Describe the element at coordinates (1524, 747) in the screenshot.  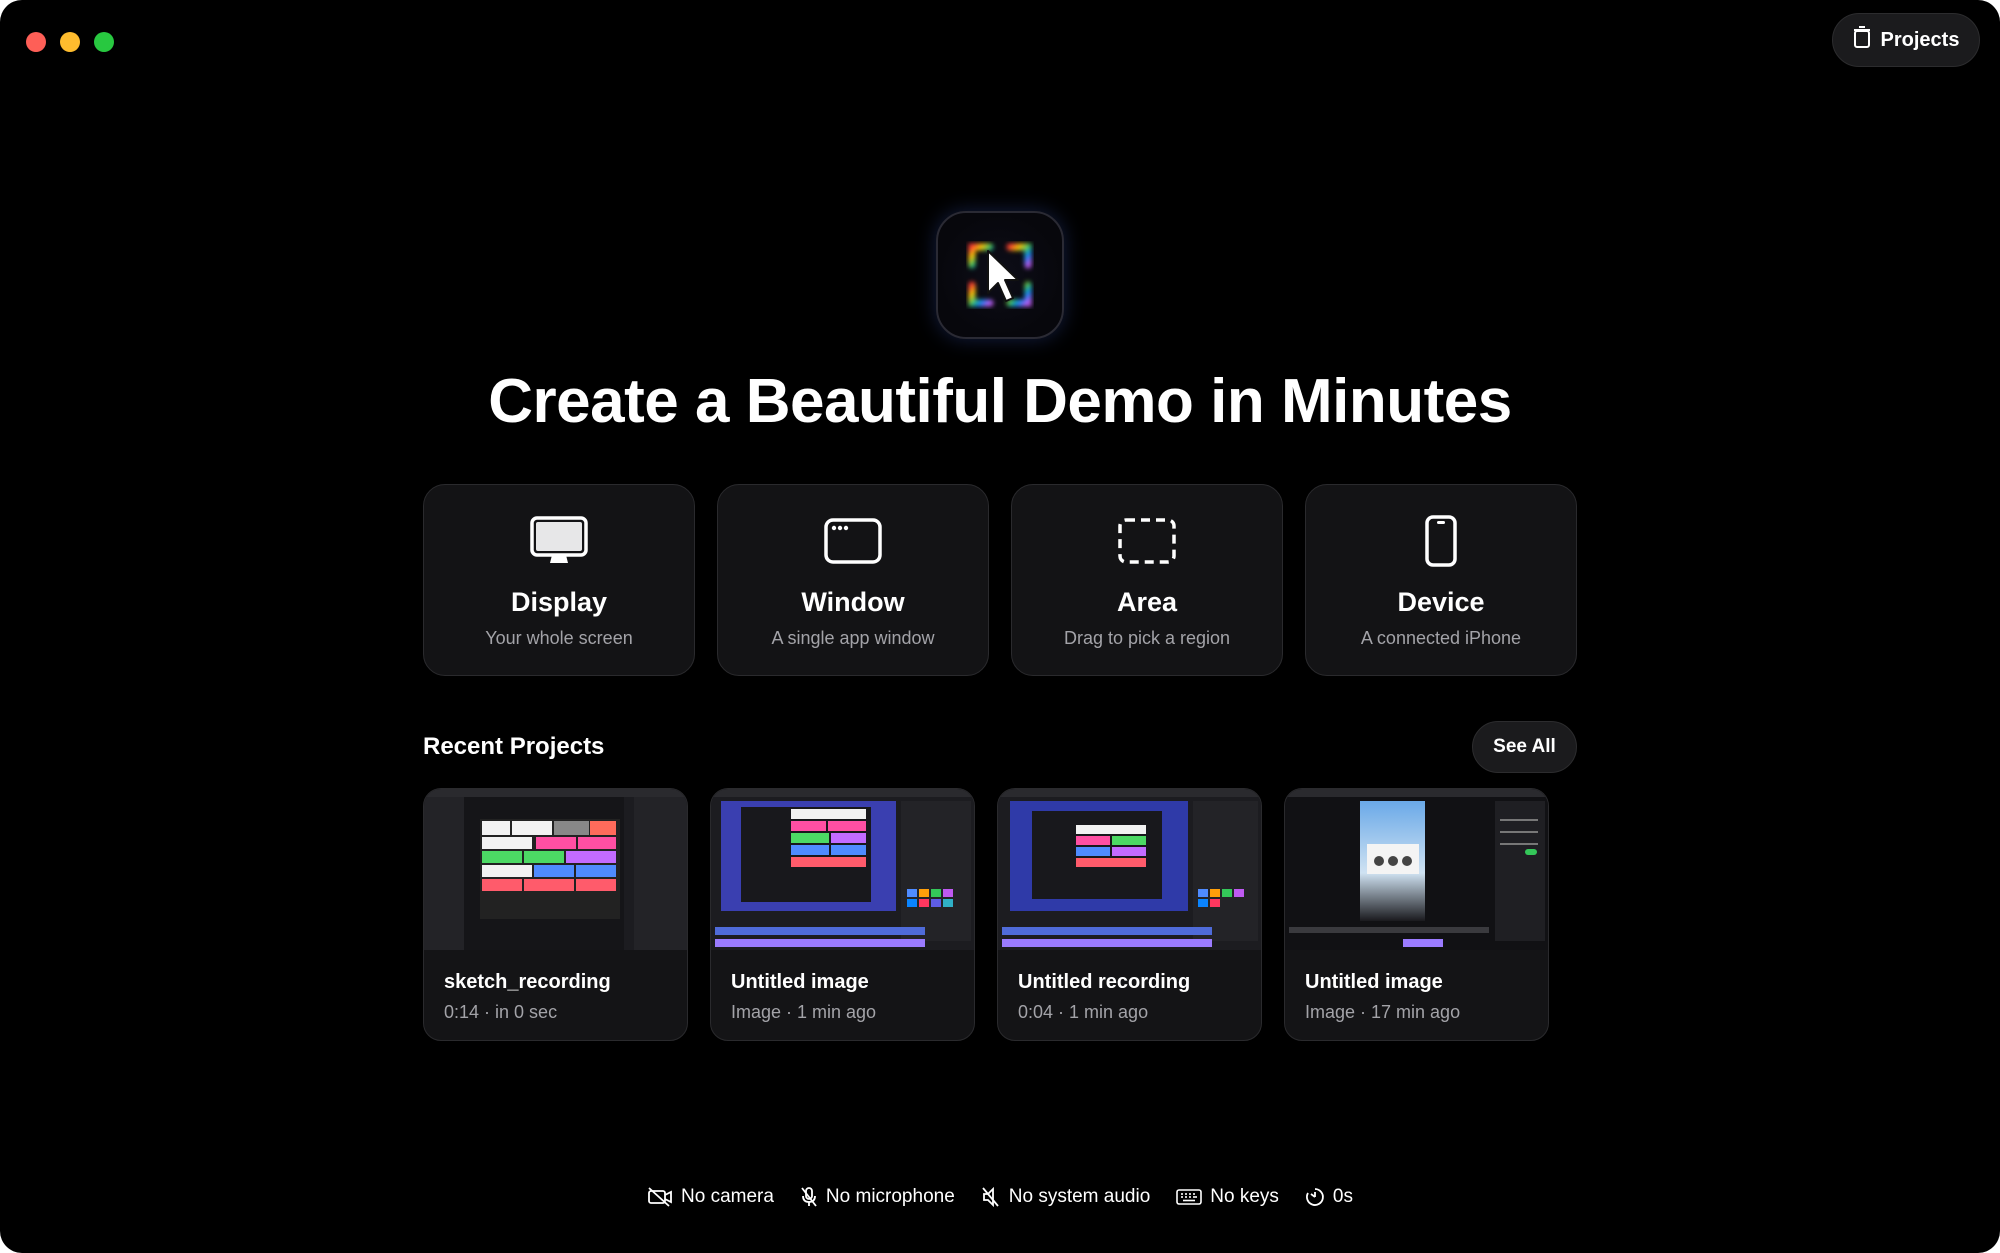
I see `see-all-button: See All` at that location.